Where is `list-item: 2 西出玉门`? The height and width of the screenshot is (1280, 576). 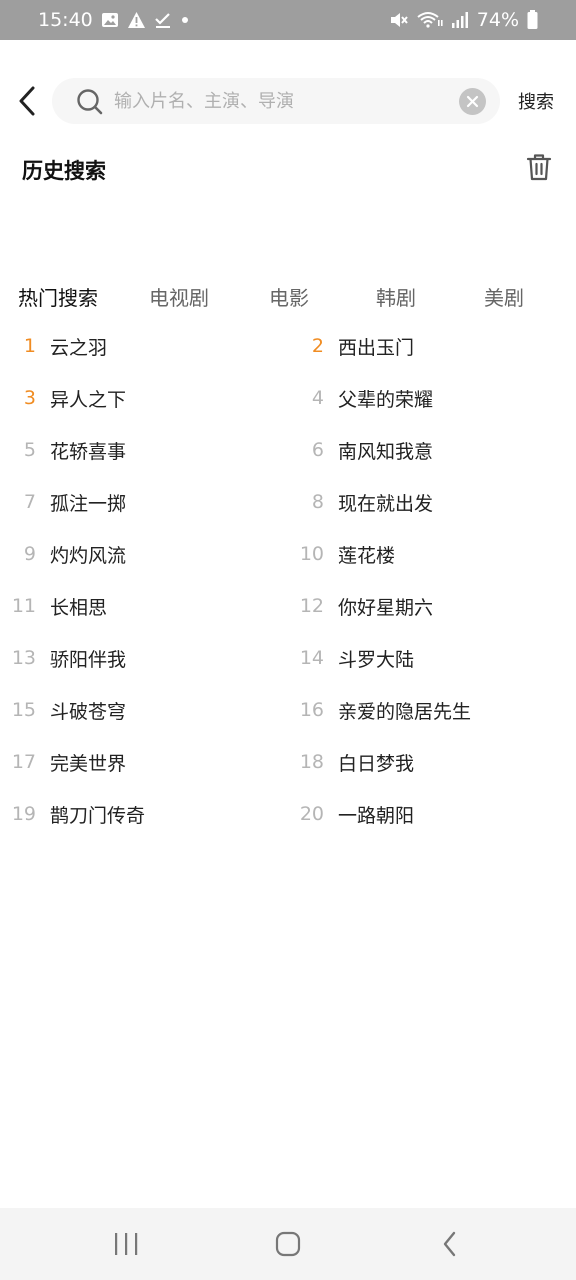
list-item: 2 西出玉门 is located at coordinates (351, 346).